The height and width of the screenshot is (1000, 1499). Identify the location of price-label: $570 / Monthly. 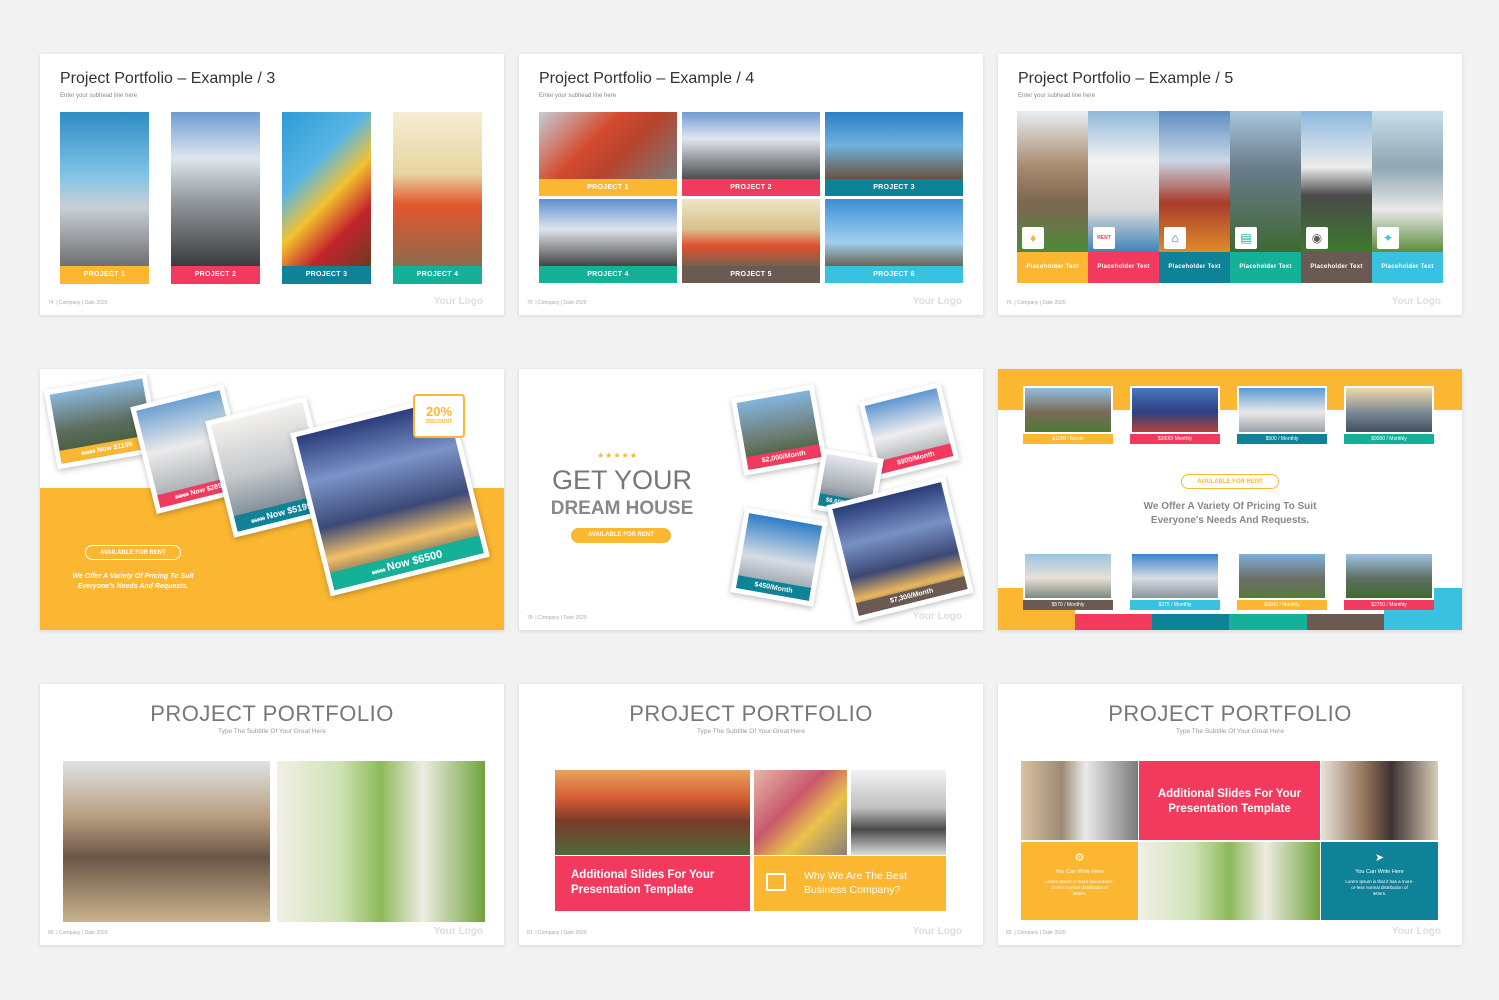
(1068, 605).